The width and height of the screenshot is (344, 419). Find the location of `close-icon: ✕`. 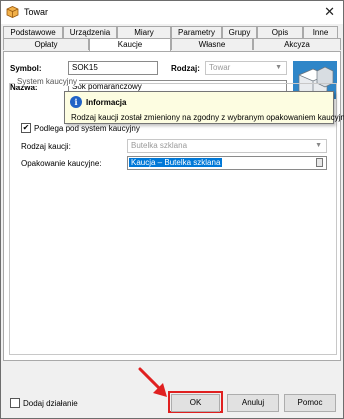

close-icon: ✕ is located at coordinates (329, 12).